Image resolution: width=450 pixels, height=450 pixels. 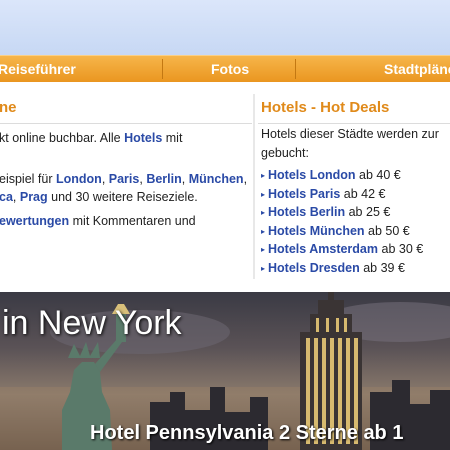 What do you see at coordinates (122, 197) in the screenshot?
I see `text-fragment: und 30 weitere Reiseziele.` at bounding box center [122, 197].